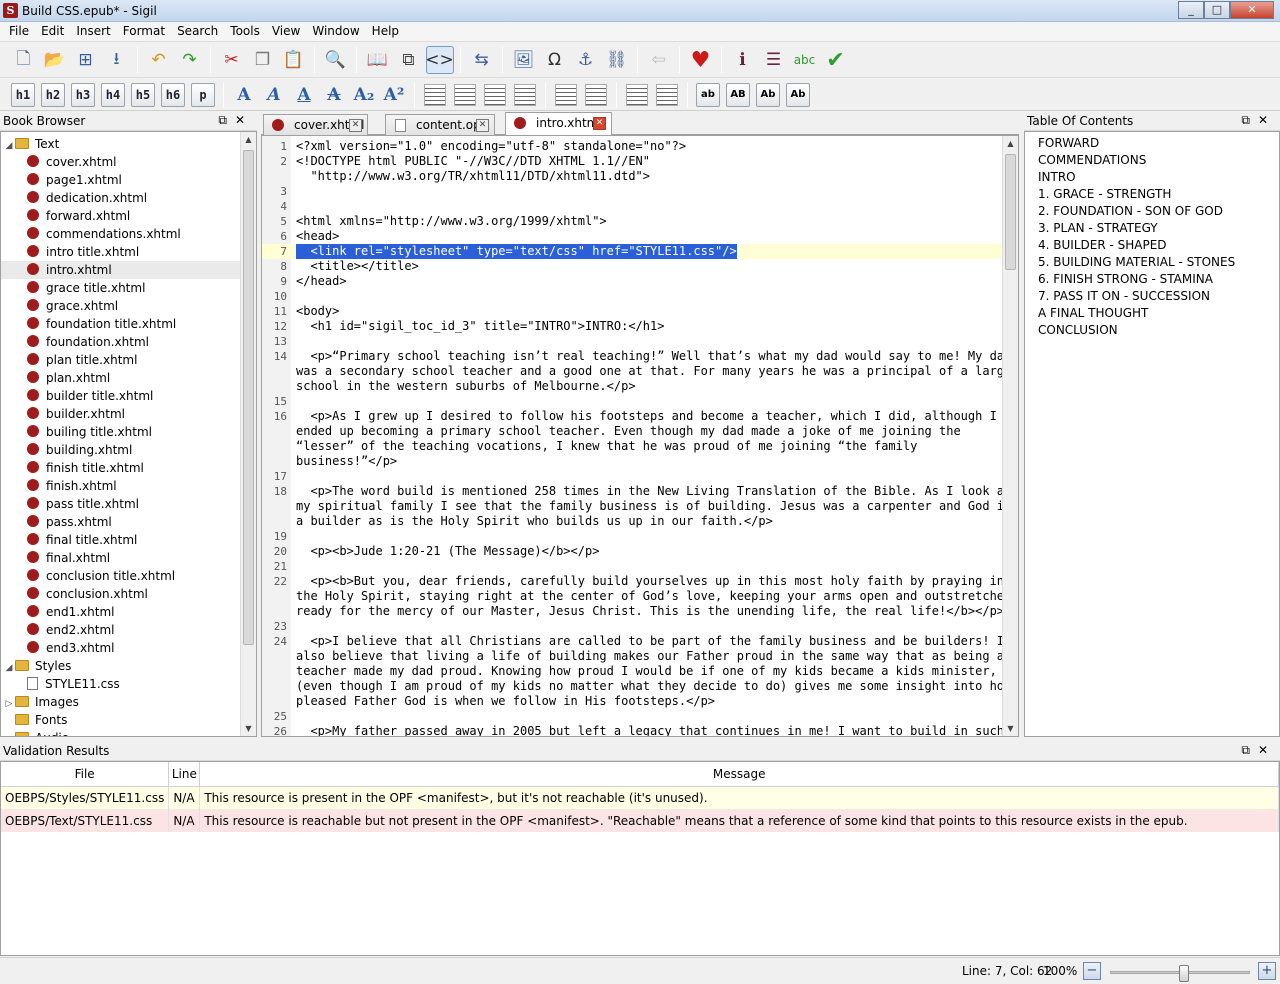 This screenshot has height=984, width=1280. What do you see at coordinates (409, 60) in the screenshot?
I see `split-view-icon: ⧉` at bounding box center [409, 60].